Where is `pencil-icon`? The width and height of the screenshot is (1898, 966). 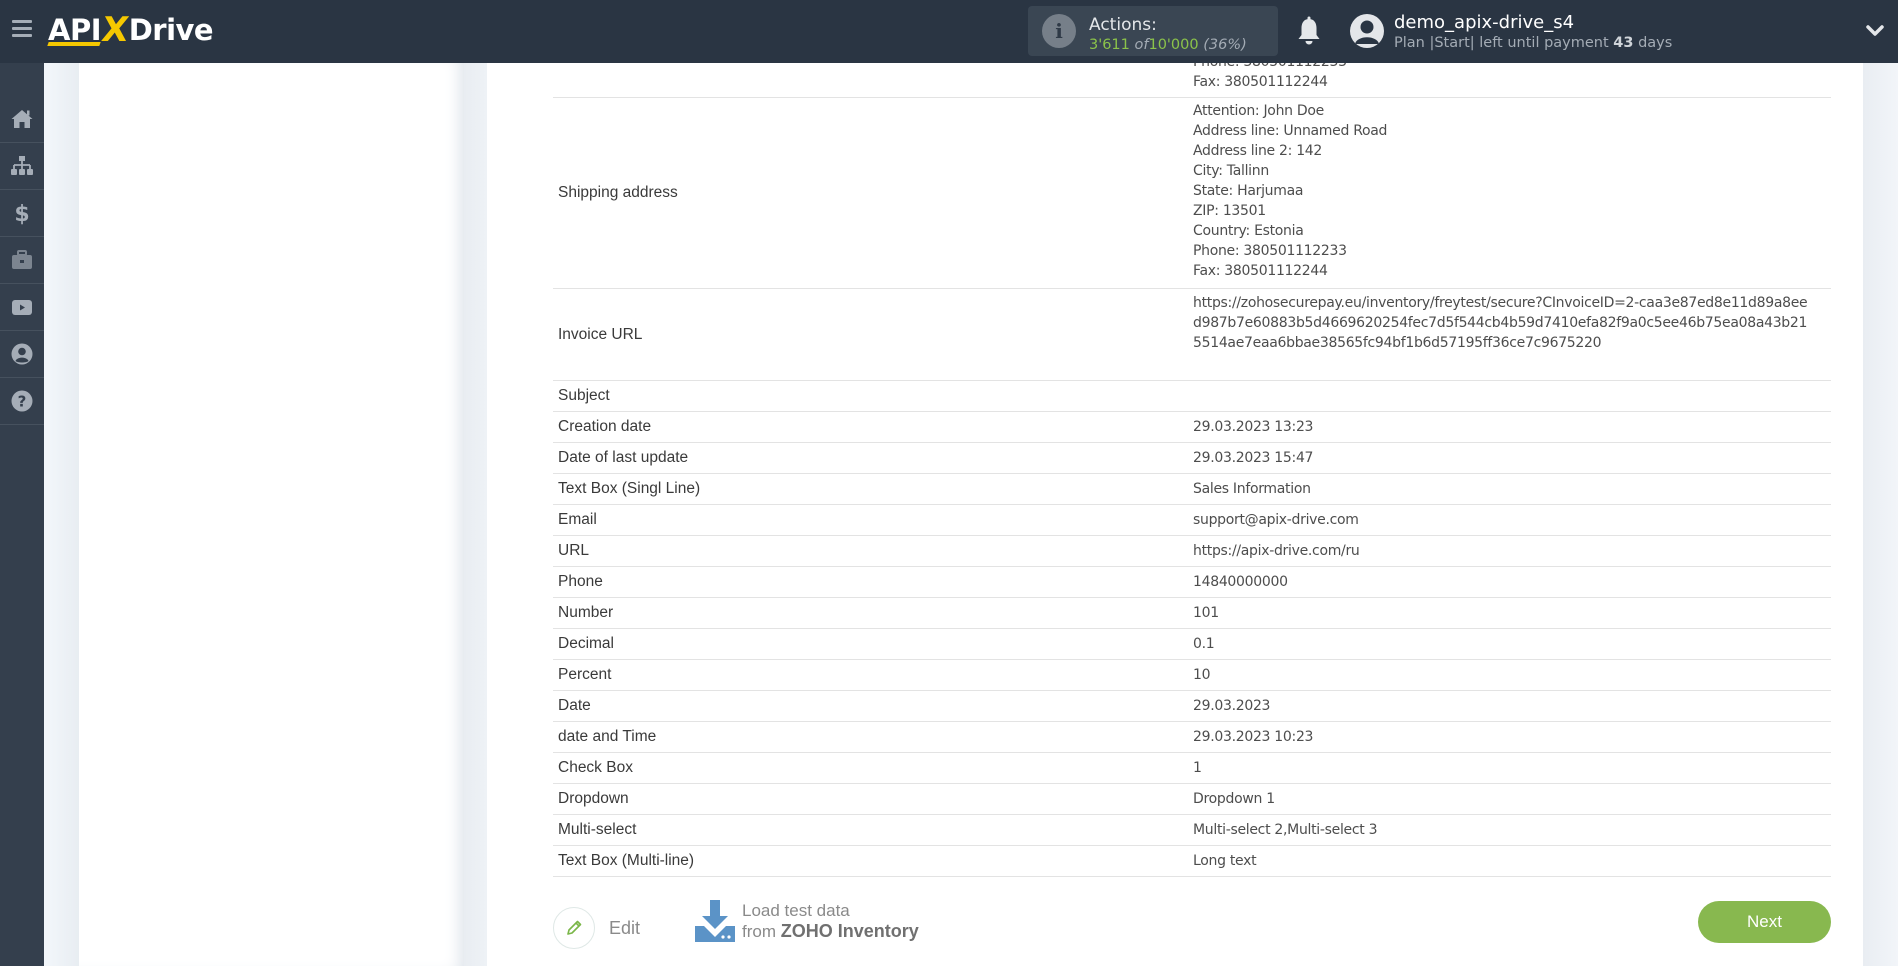
pencil-icon is located at coordinates (574, 927).